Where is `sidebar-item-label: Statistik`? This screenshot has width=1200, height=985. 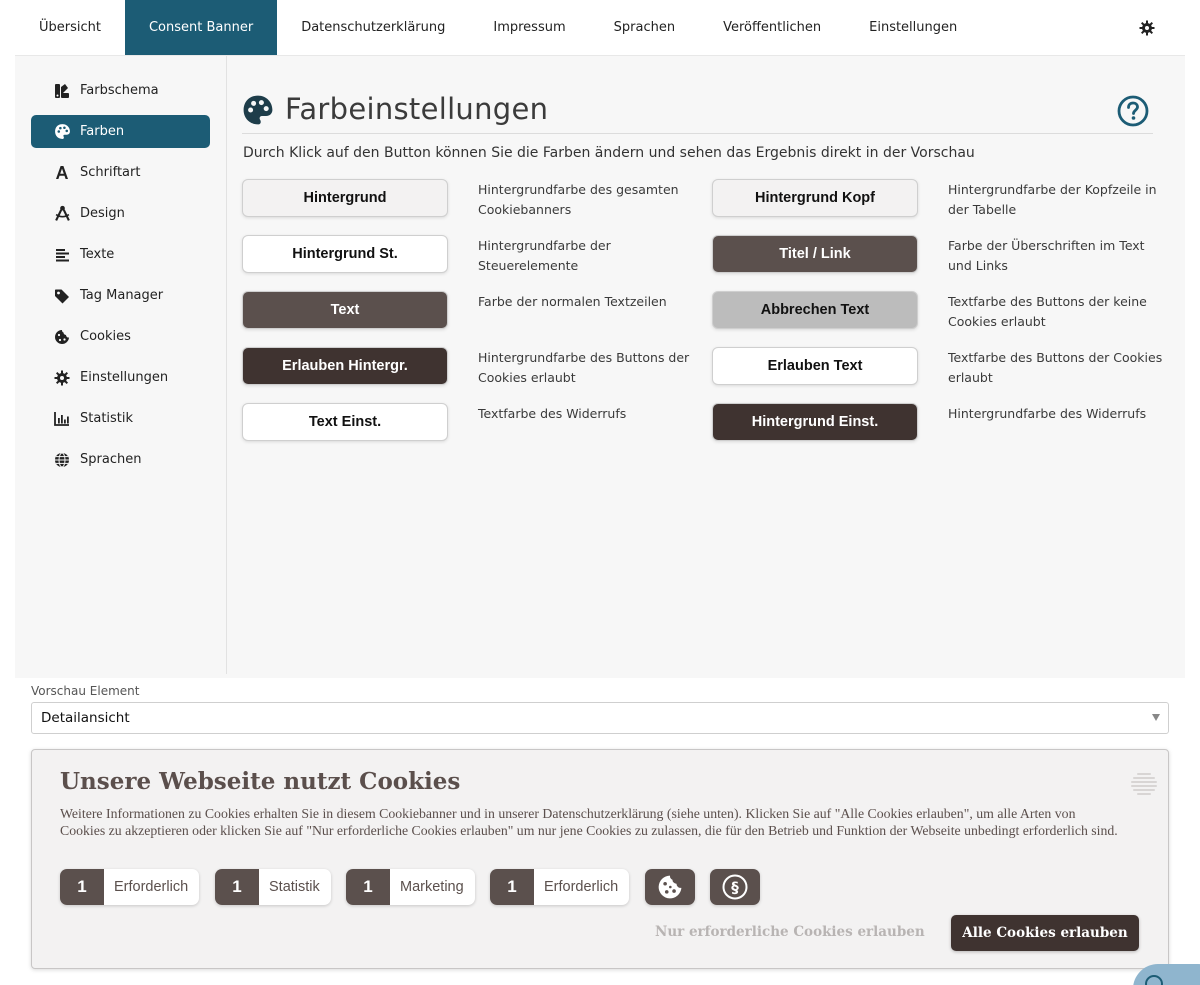 sidebar-item-label: Statistik is located at coordinates (107, 418).